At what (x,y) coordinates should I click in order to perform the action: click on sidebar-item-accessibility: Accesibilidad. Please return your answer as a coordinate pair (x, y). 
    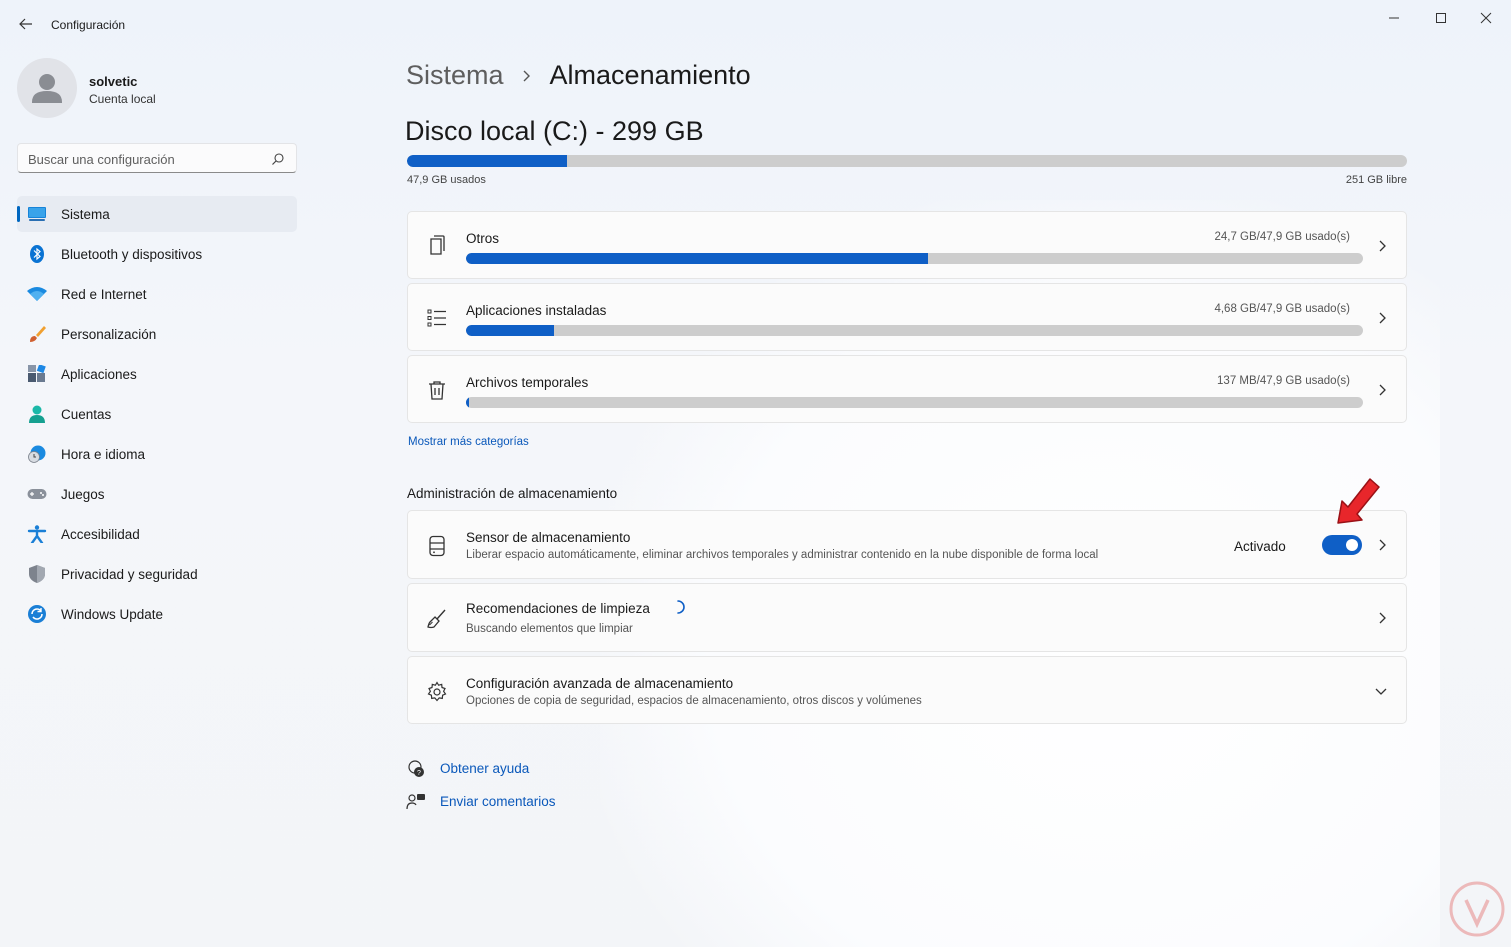
    Looking at the image, I should click on (157, 534).